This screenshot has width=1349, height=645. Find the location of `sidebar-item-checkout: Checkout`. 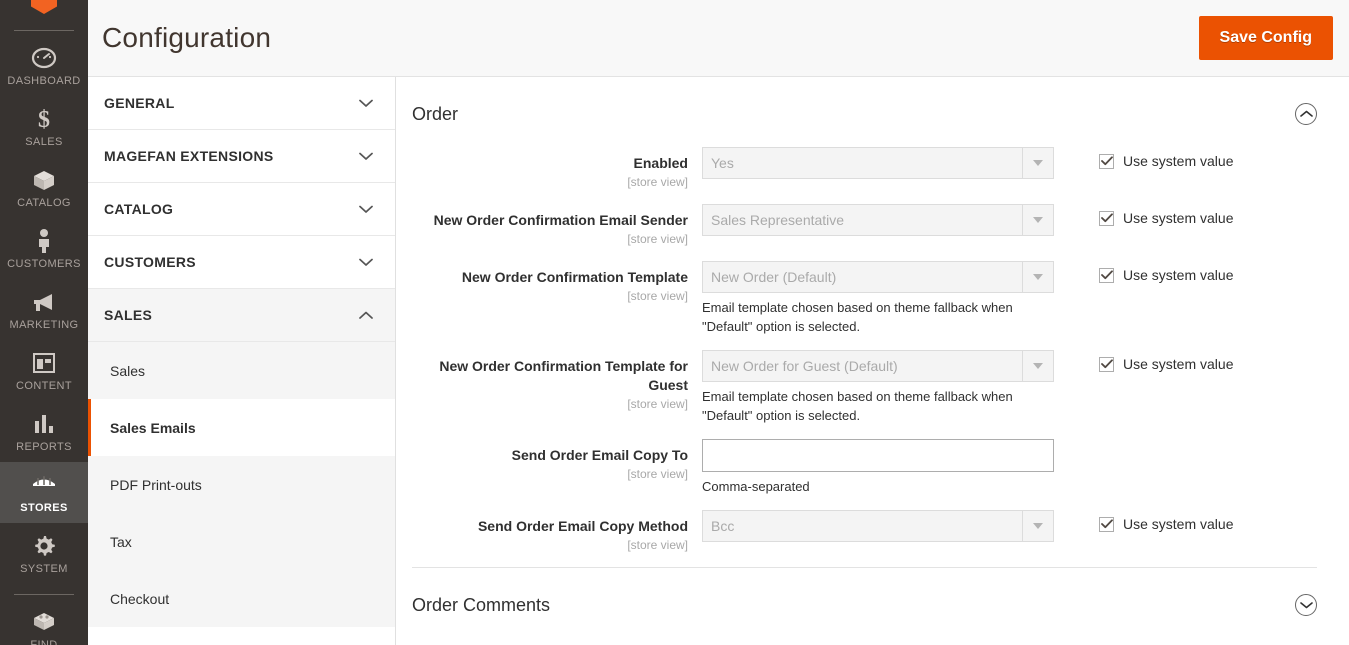

sidebar-item-checkout: Checkout is located at coordinates (241, 598).